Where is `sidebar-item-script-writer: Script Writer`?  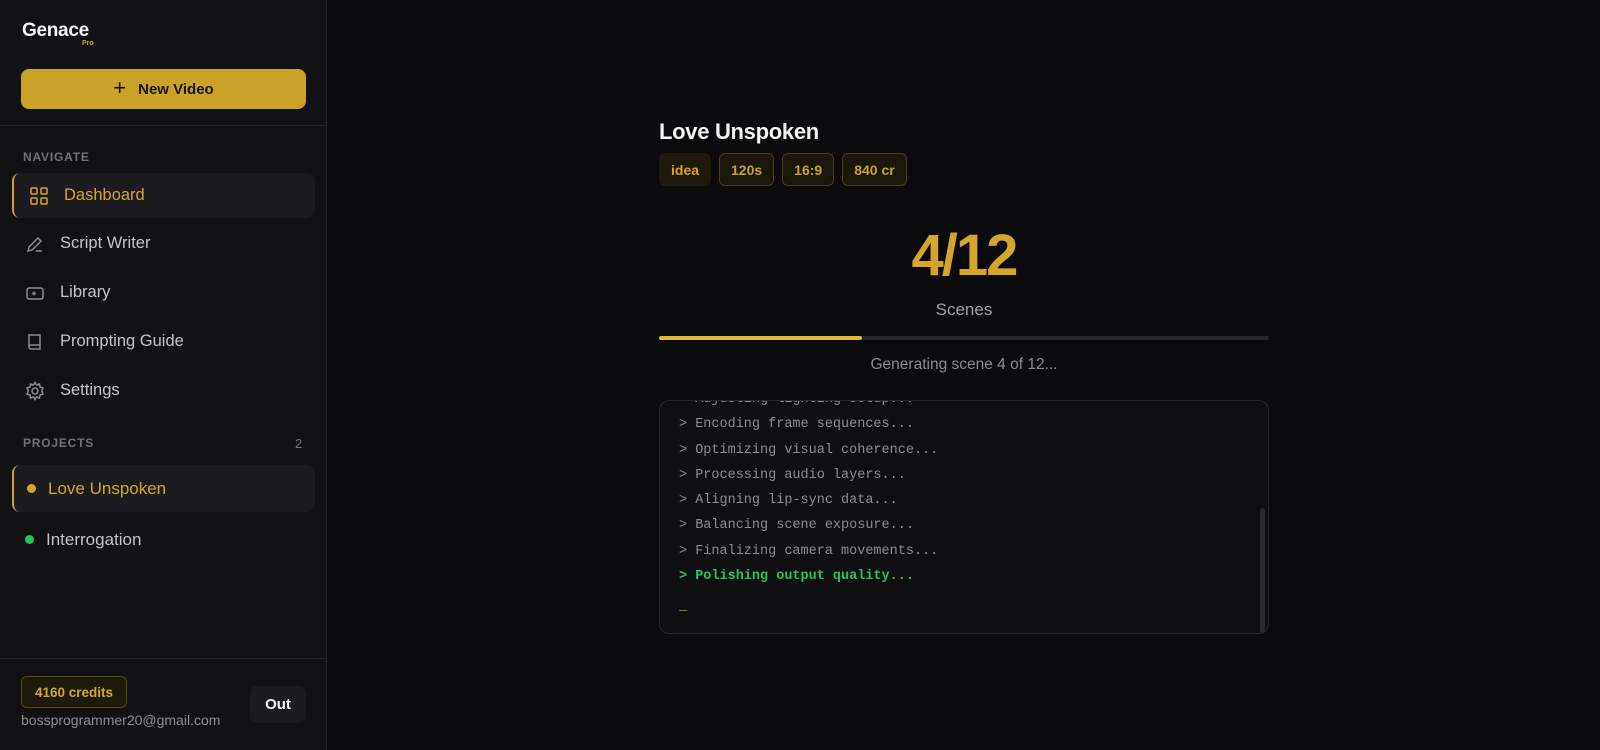
sidebar-item-script-writer: Script Writer is located at coordinates (163, 243).